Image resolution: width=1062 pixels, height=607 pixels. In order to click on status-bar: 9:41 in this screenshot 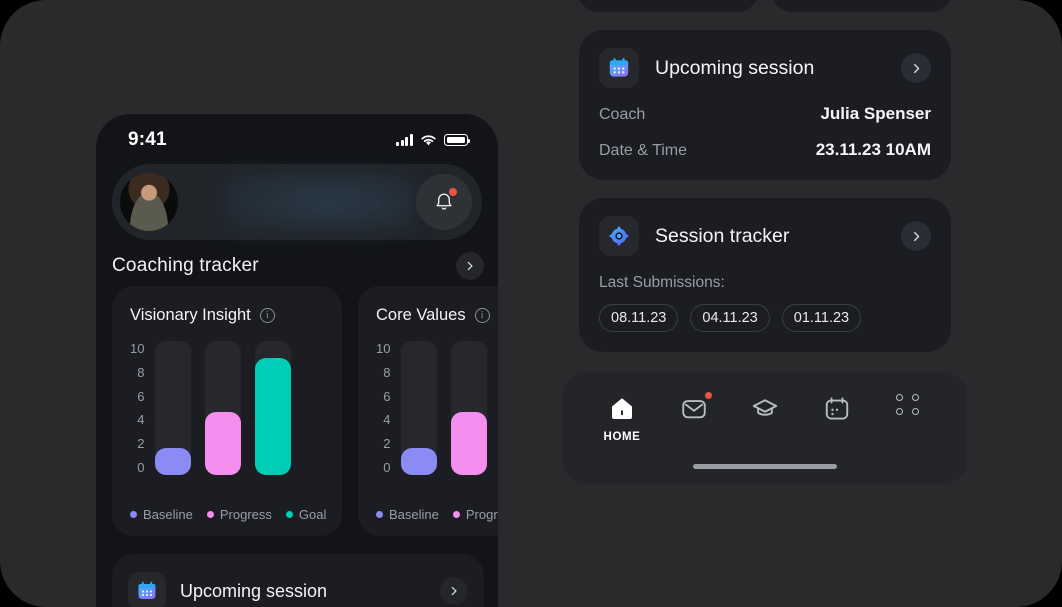, I will do `click(297, 140)`.